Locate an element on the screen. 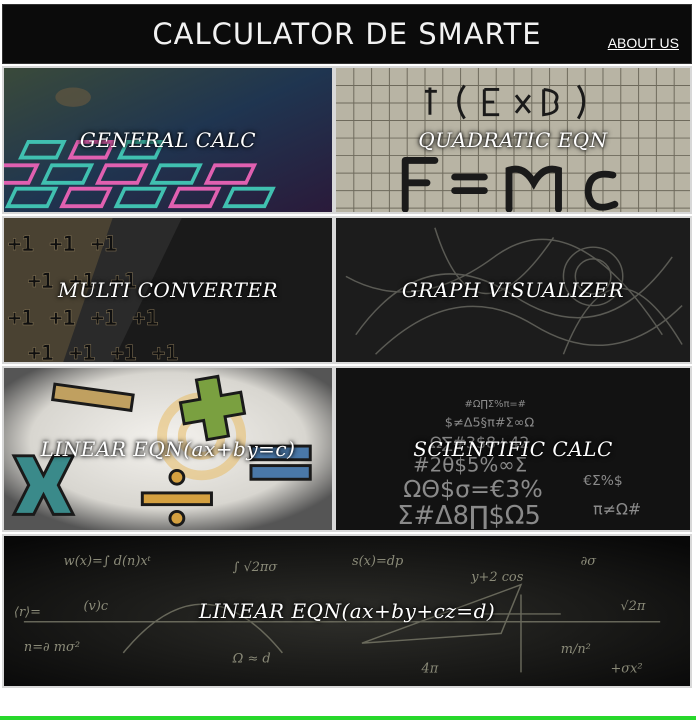 The height and width of the screenshot is (720, 696). svg-text: Σ#Δ8∏$Ω5 is located at coordinates (468, 515).